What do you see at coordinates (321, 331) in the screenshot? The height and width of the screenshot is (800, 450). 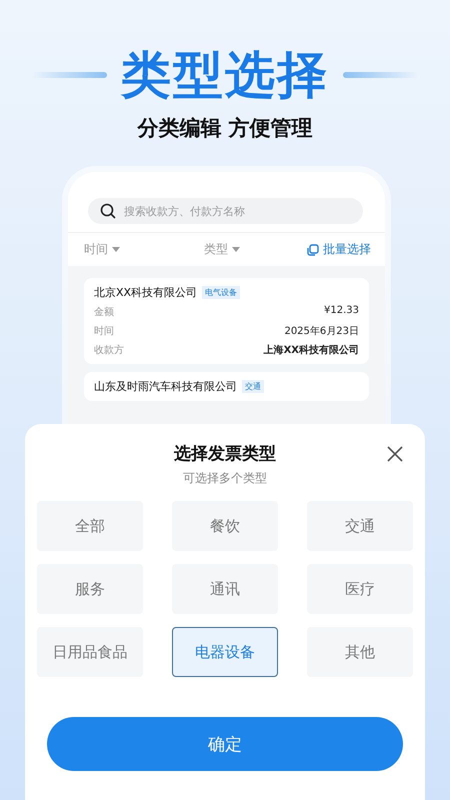 I see `field-value: 2025年6月23日` at bounding box center [321, 331].